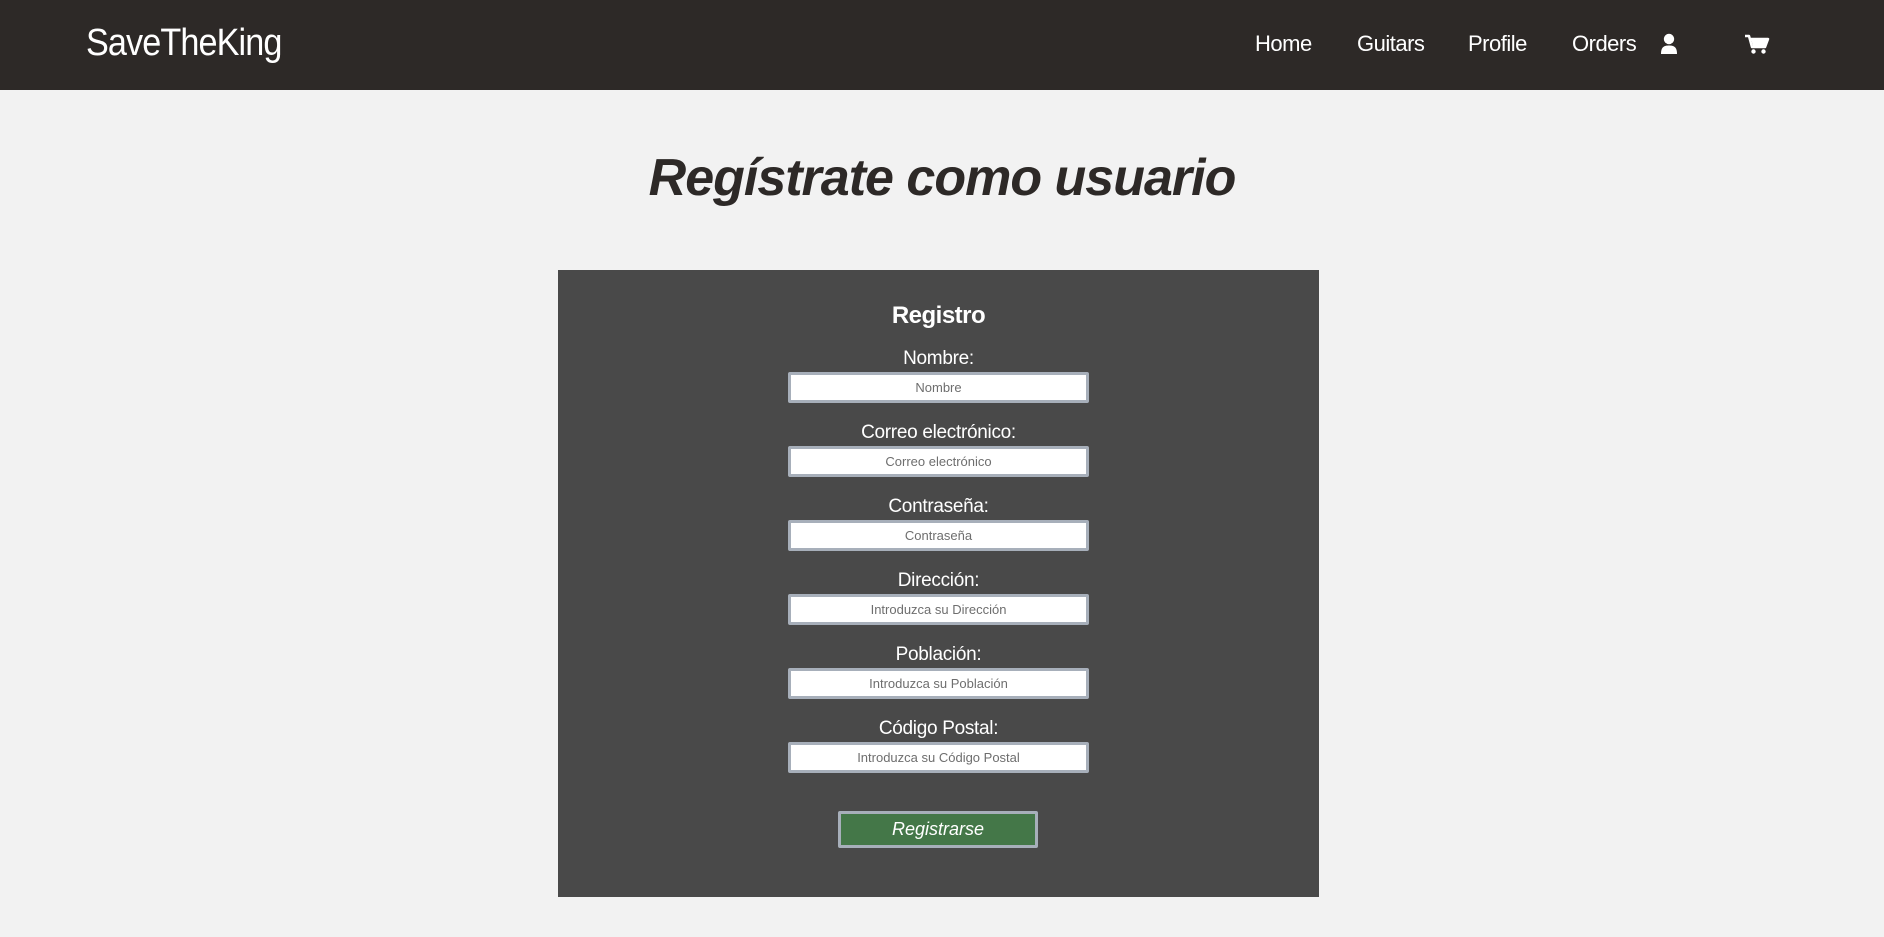  I want to click on email-label: Correo electrónico:, so click(938, 432).